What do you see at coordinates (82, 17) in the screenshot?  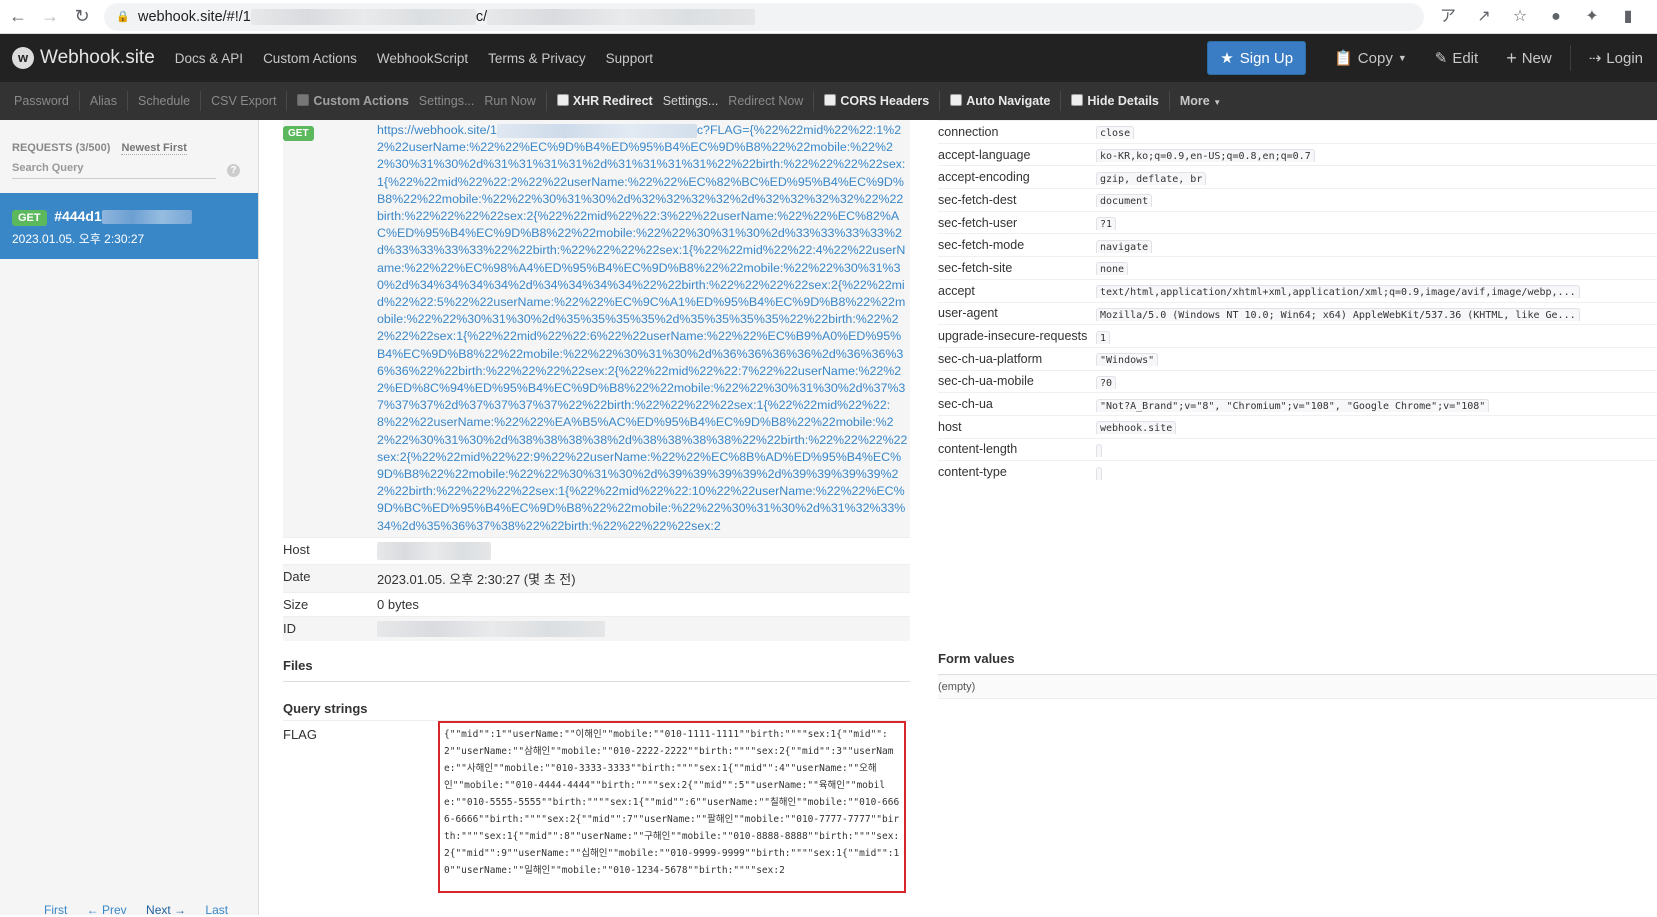 I see `reload-icon: ↻` at bounding box center [82, 17].